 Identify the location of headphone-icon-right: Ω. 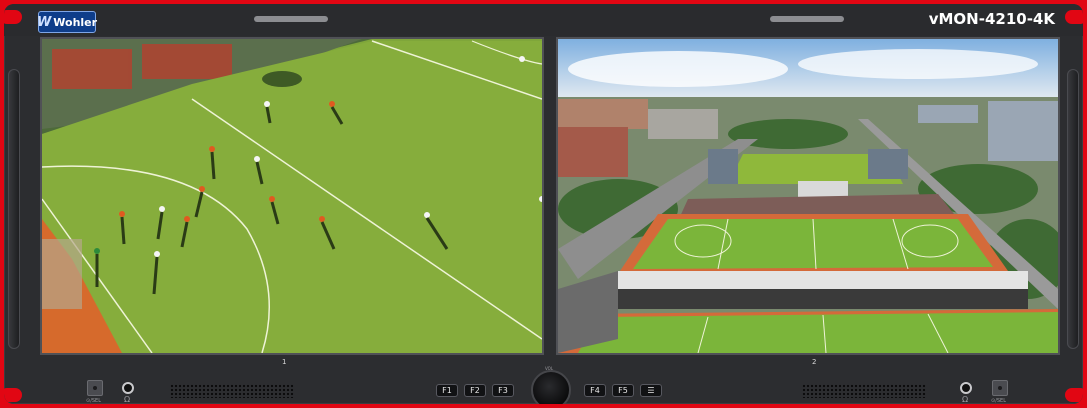
(965, 399).